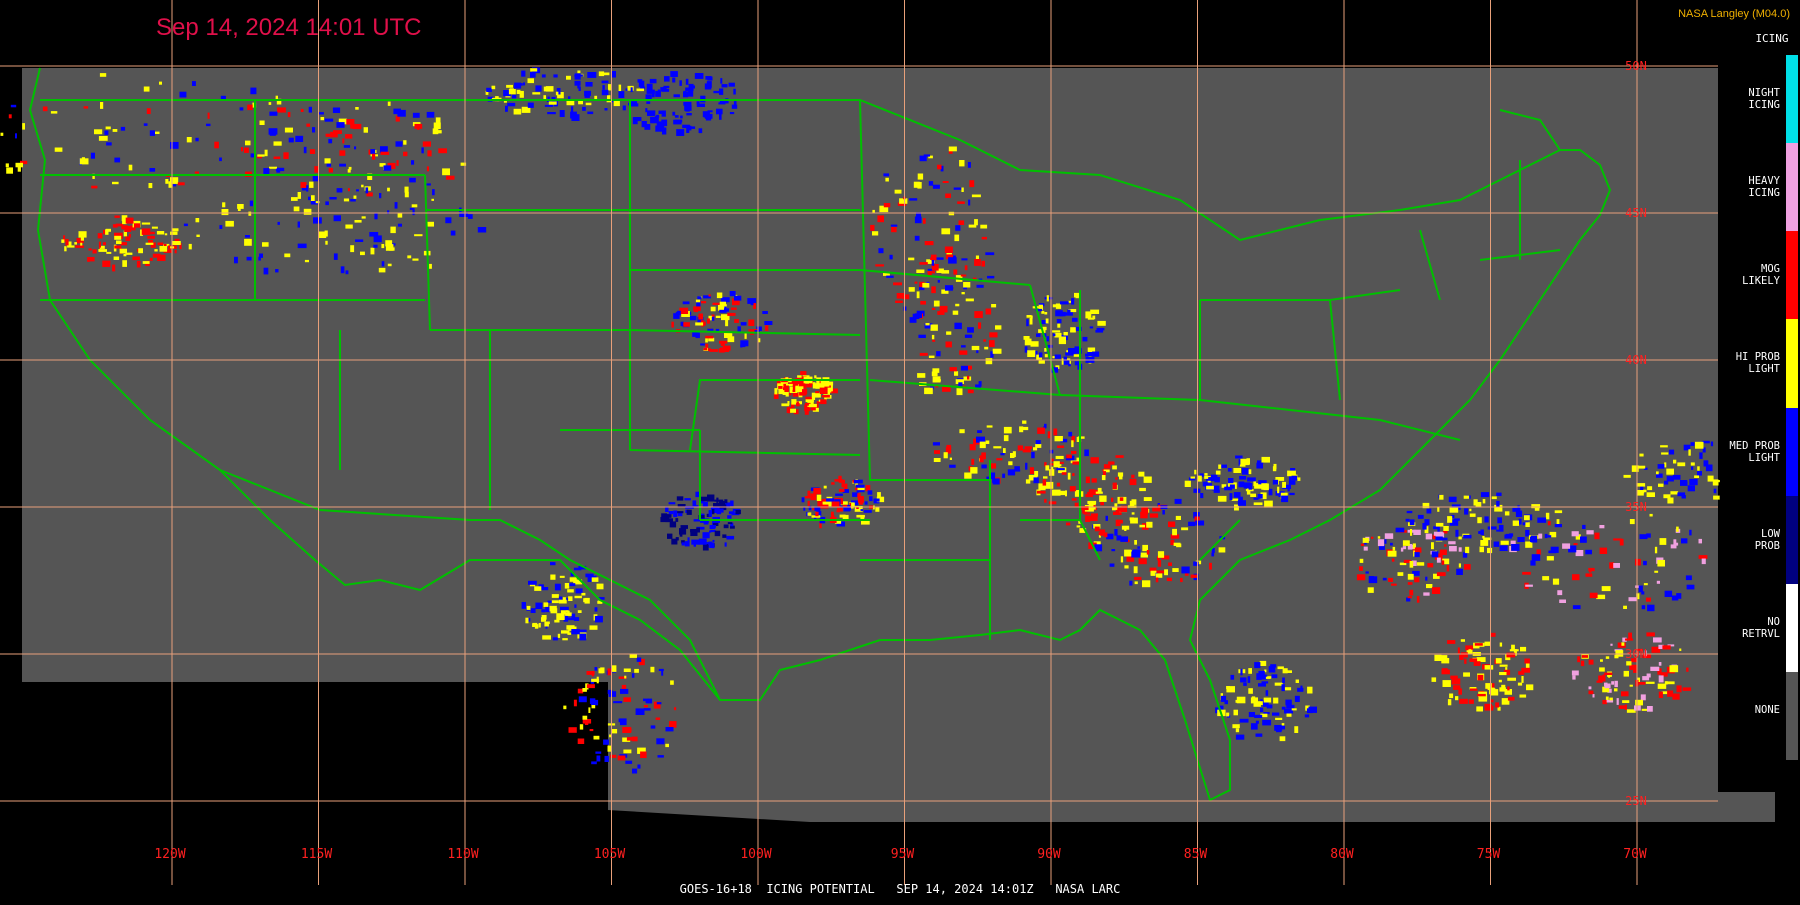 The image size is (1800, 905). What do you see at coordinates (169, 854) in the screenshot?
I see `lon-label: 120W` at bounding box center [169, 854].